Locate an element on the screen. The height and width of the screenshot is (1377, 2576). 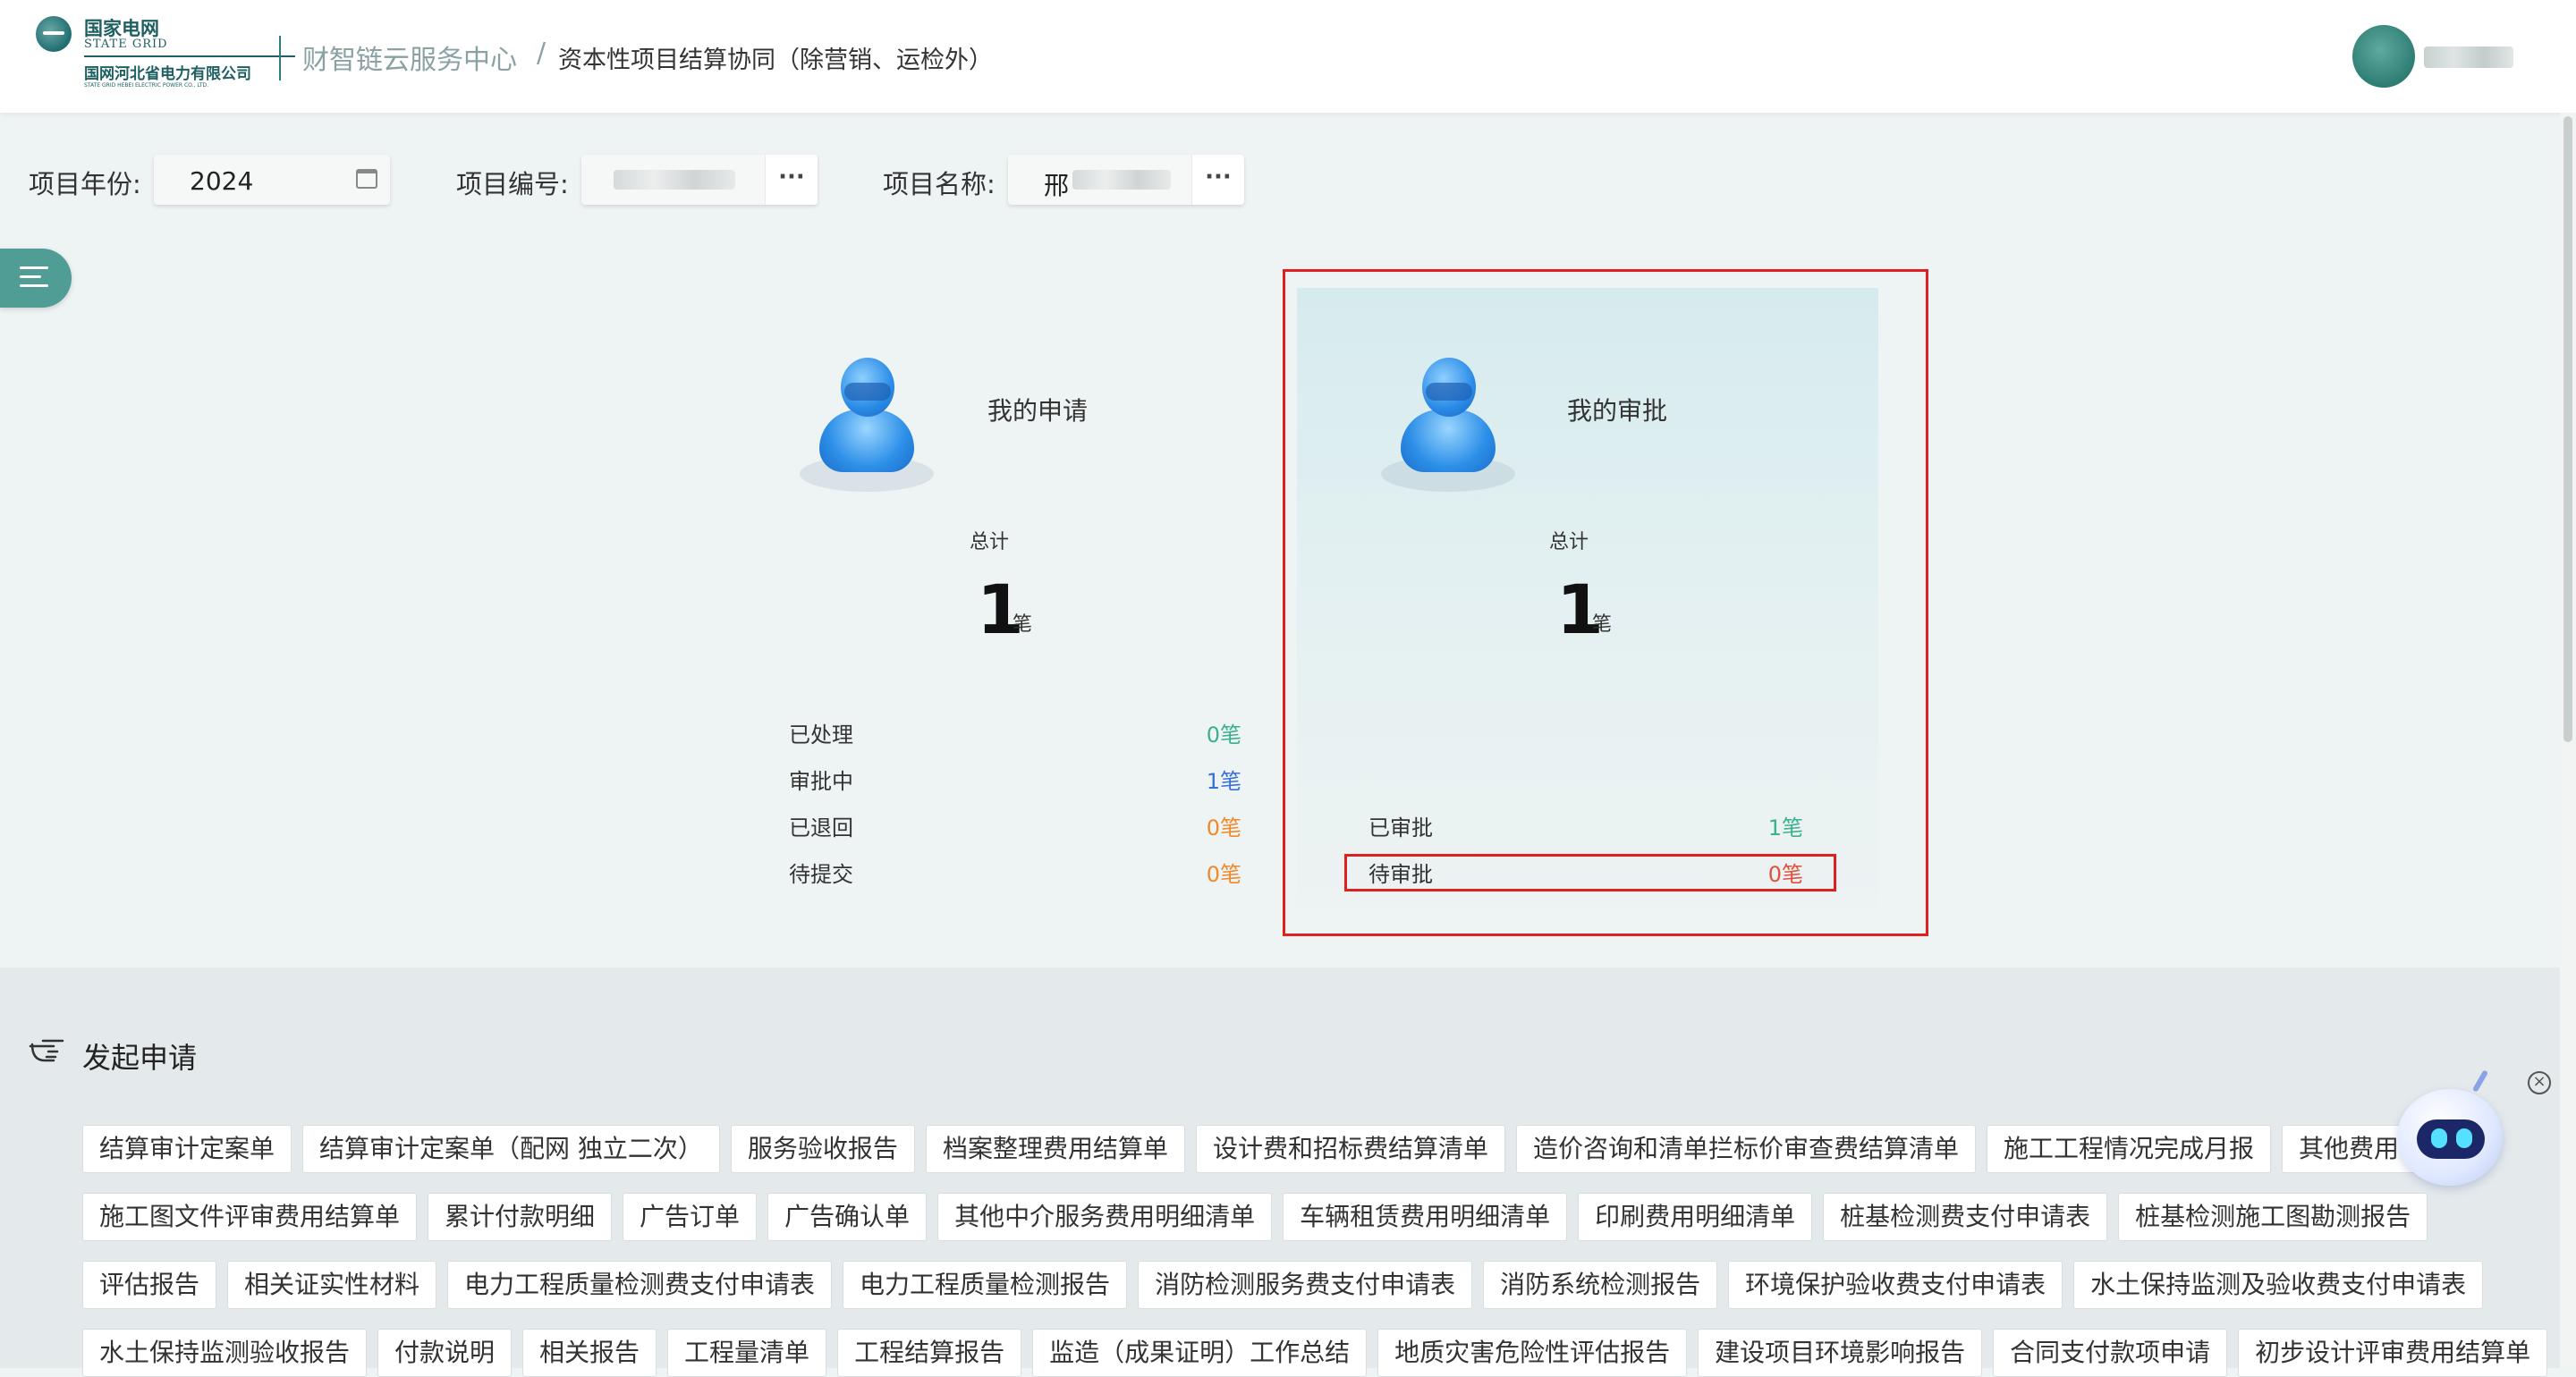
user-avatar is located at coordinates (2383, 56).